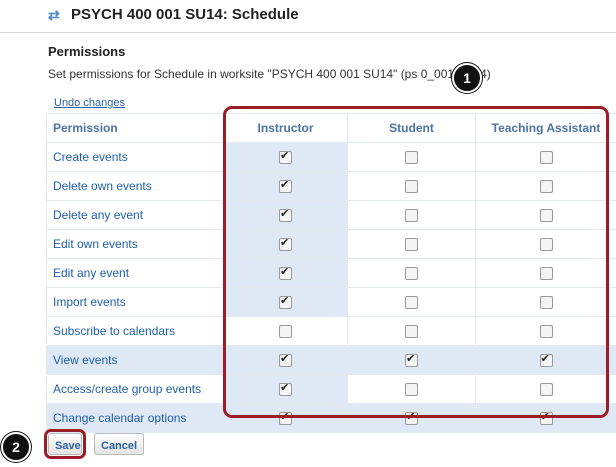 This screenshot has height=467, width=616. Describe the element at coordinates (135, 273) in the screenshot. I see `permission-label: Edit any event` at that location.